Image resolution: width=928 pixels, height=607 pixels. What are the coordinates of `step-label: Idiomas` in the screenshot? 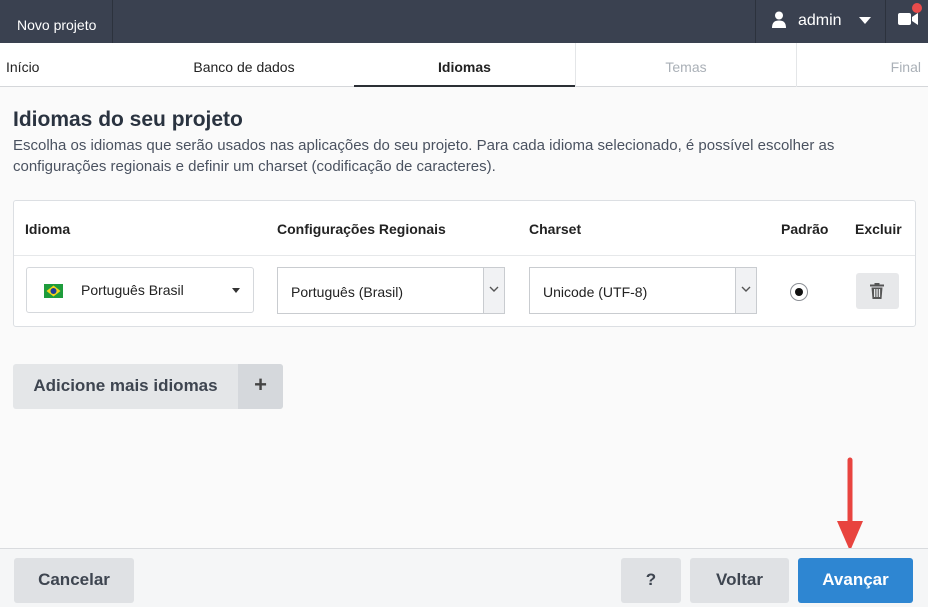 It's located at (464, 67).